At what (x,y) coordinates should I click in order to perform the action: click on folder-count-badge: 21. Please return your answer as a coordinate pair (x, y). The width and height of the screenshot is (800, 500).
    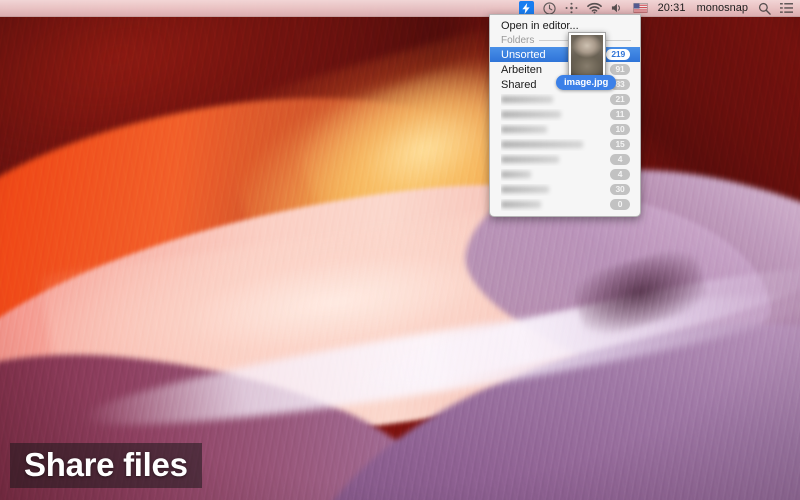
    Looking at the image, I should click on (620, 99).